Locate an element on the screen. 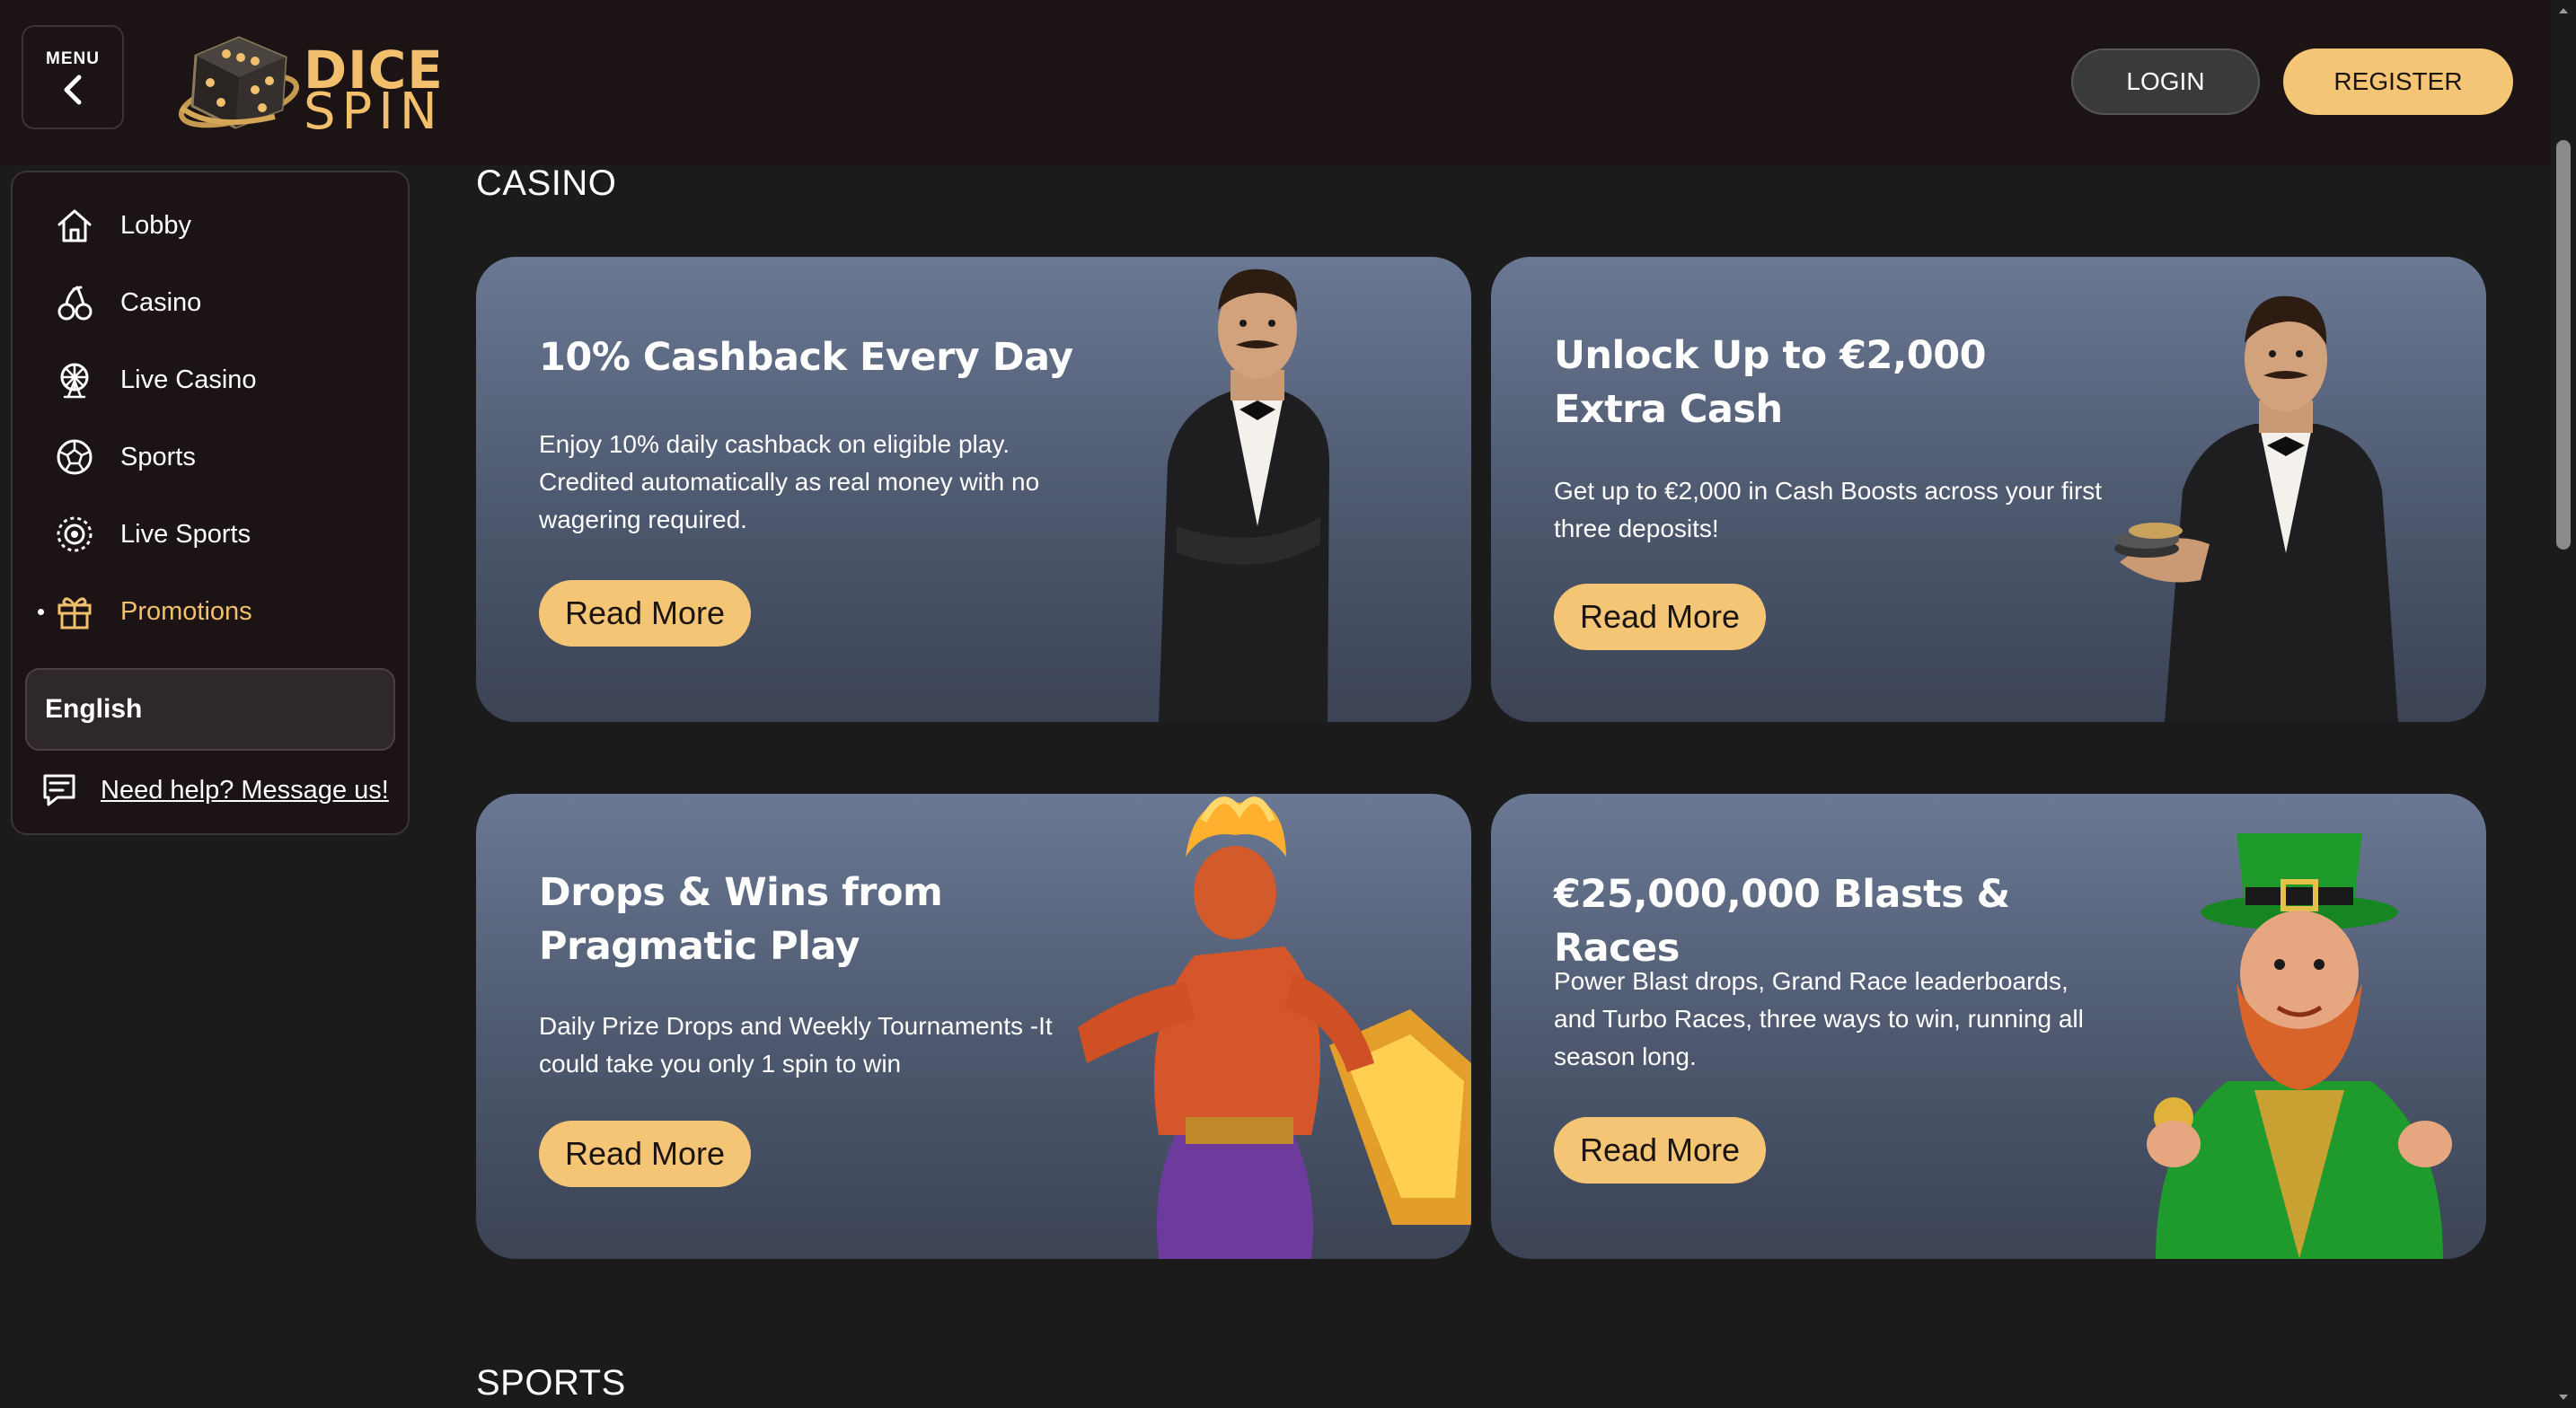 This screenshot has height=1408, width=2576. dice-logo-icon is located at coordinates (239, 82).